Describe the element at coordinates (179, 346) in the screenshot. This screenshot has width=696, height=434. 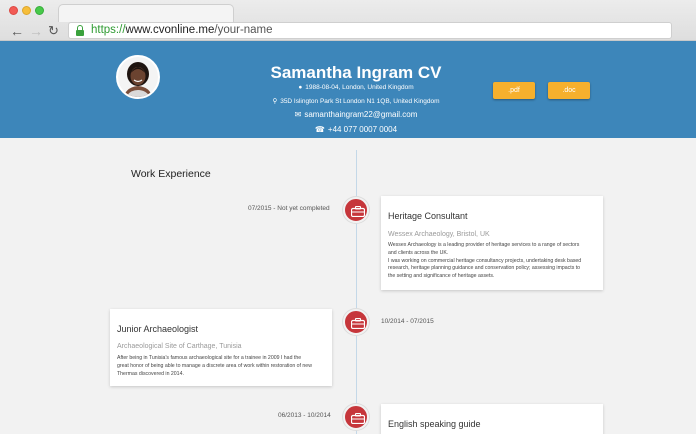
I see `company-name: Archaeological Site of Carthage, Tunisia` at that location.